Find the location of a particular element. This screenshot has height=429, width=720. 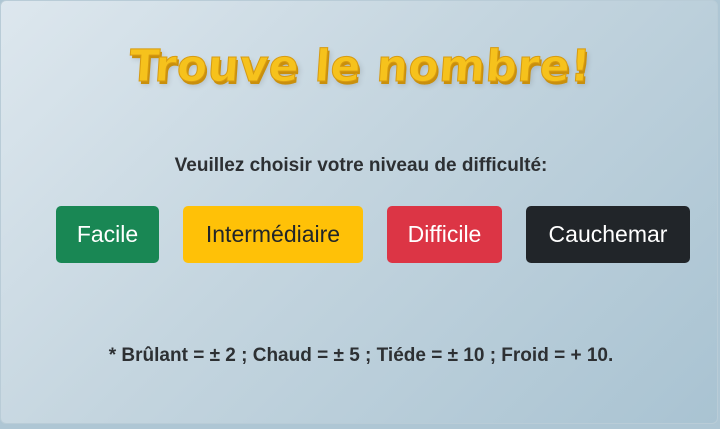

game-title: Trouve le nombre! is located at coordinates (360, 67).